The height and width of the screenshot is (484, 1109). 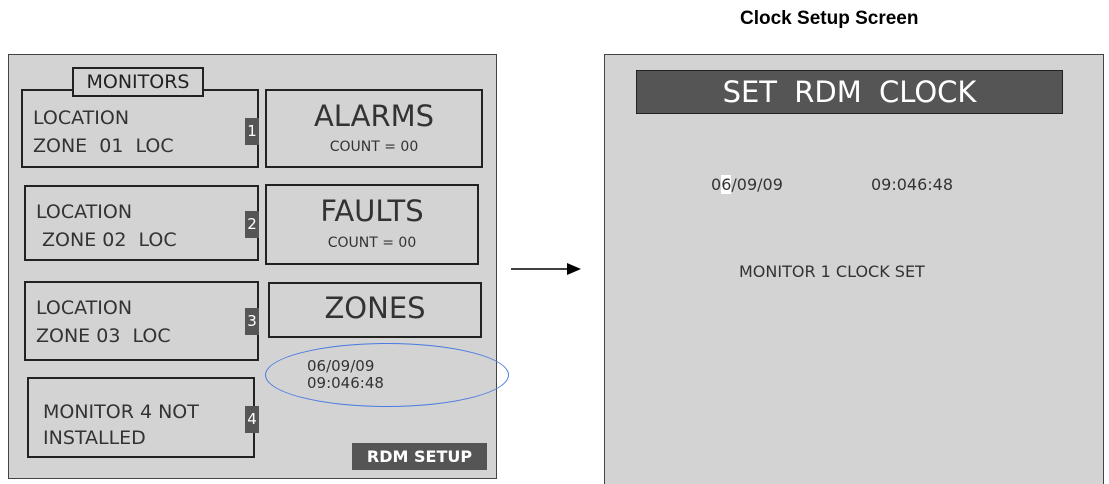 I want to click on set-rdm-clock-title: SET RDM CLOCK, so click(x=849, y=92).